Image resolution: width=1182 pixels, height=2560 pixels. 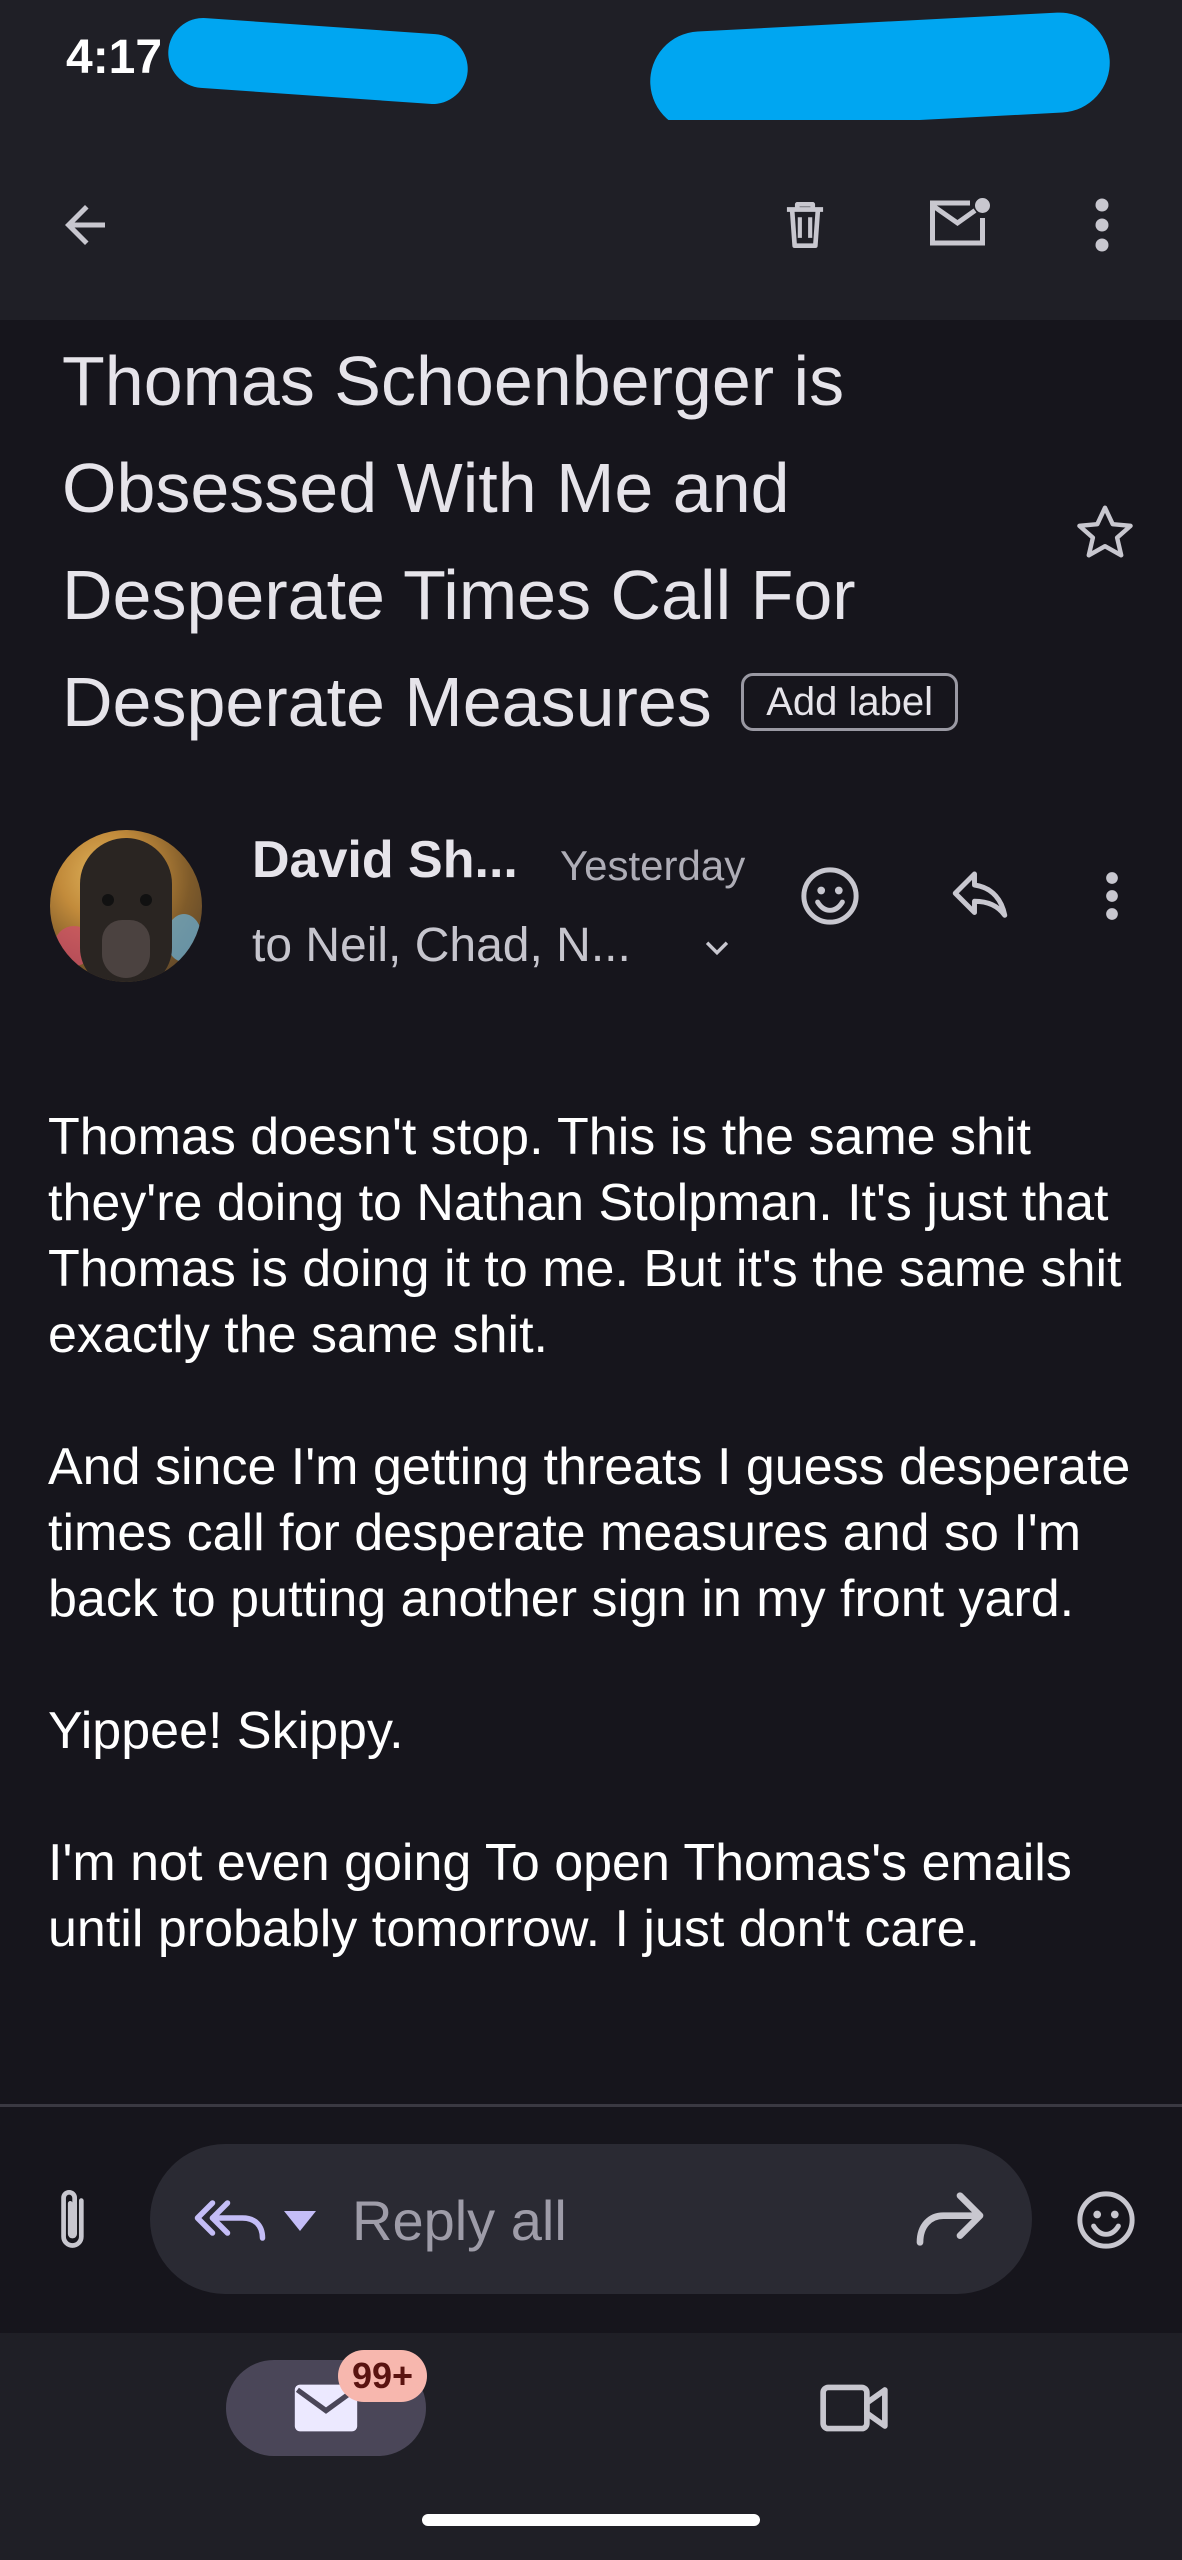 I want to click on home-indicator, so click(x=591, y=2520).